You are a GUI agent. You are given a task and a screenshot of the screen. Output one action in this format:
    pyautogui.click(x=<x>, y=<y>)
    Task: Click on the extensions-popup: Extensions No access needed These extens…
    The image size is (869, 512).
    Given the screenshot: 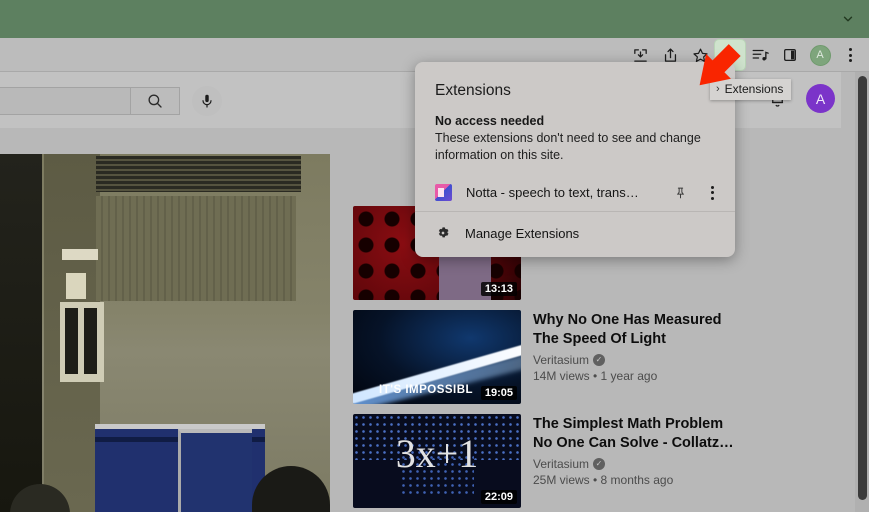 What is the action you would take?
    pyautogui.click(x=575, y=159)
    